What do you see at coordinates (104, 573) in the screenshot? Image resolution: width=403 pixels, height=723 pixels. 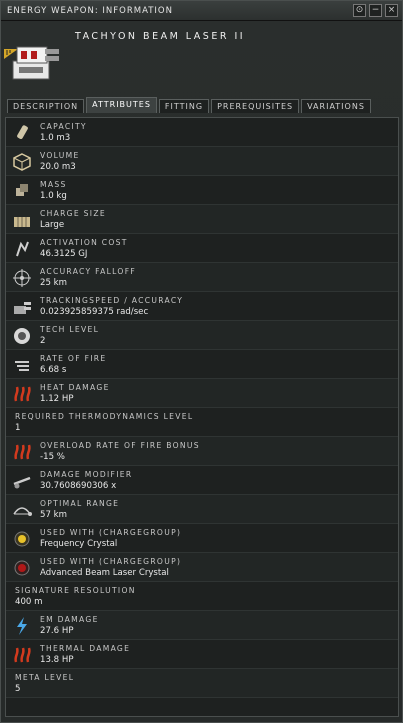 I see `attribute-value: Advanced Beam Laser Crystal` at bounding box center [104, 573].